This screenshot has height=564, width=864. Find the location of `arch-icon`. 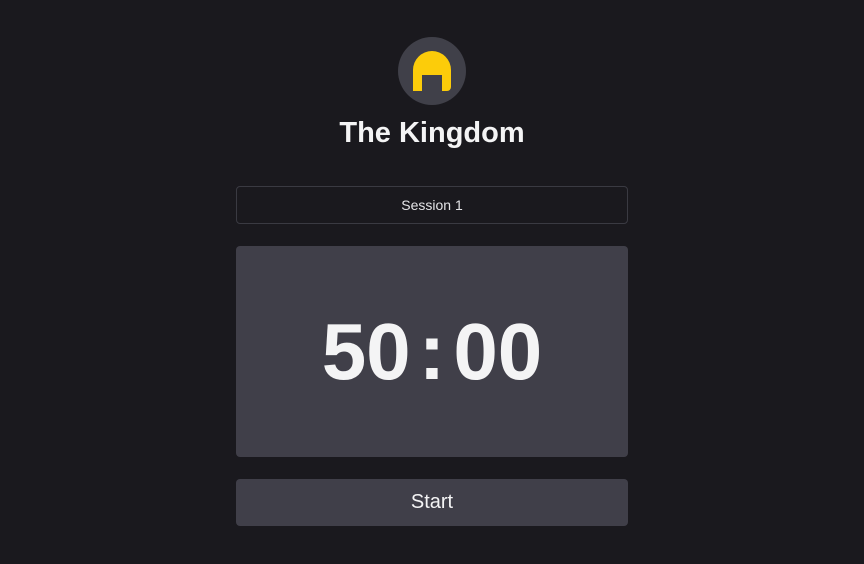

arch-icon is located at coordinates (432, 71).